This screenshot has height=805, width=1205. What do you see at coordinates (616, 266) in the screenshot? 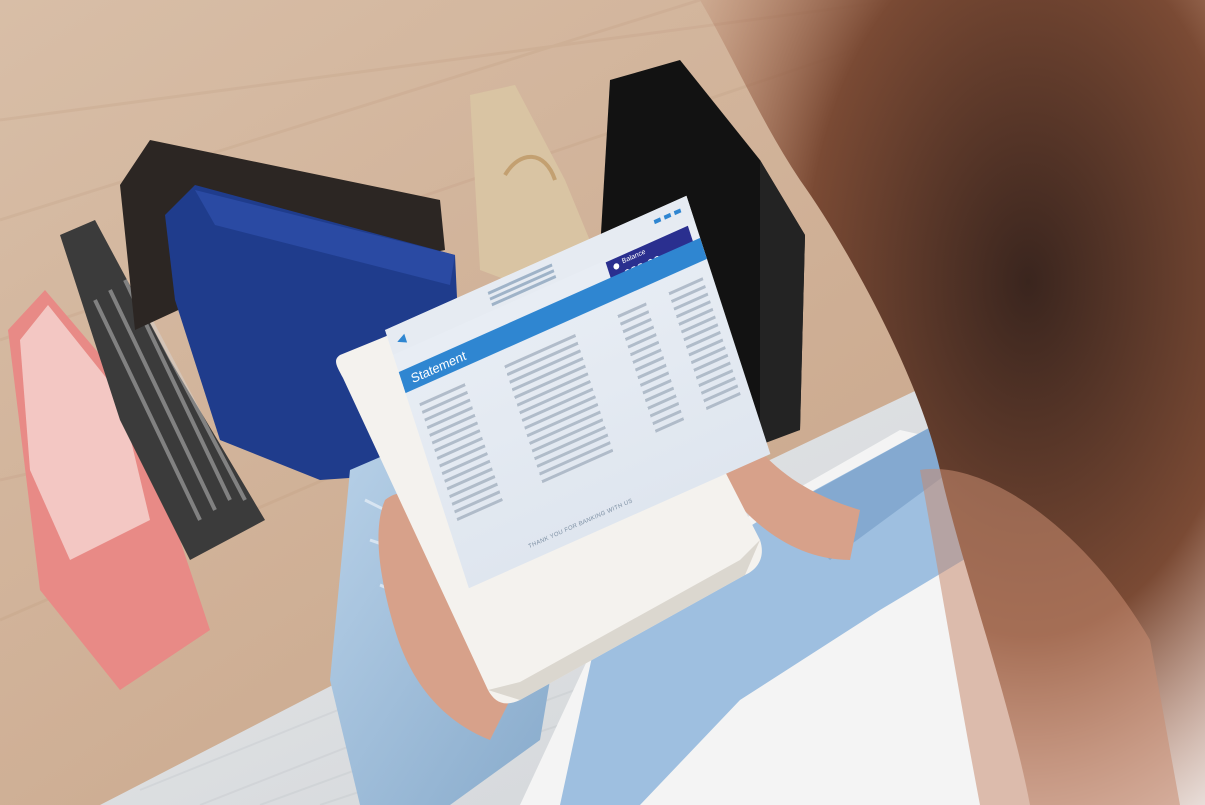
I see `balance-dot-icon` at bounding box center [616, 266].